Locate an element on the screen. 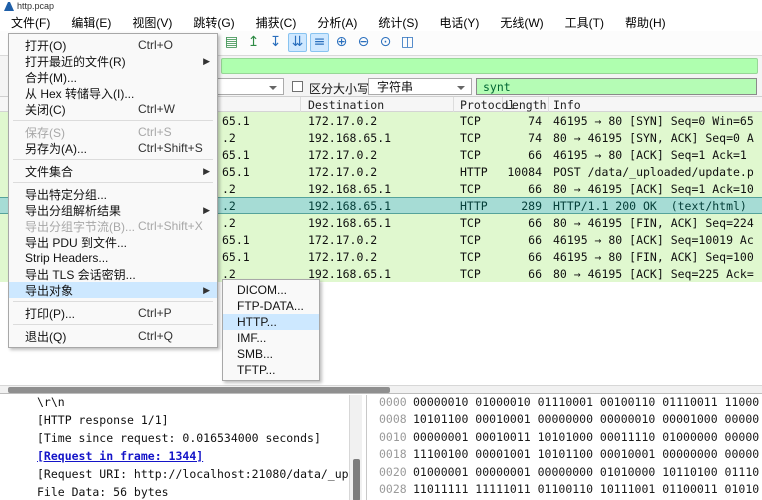  menu-bar-item: 编辑(E) is located at coordinates (91, 22).